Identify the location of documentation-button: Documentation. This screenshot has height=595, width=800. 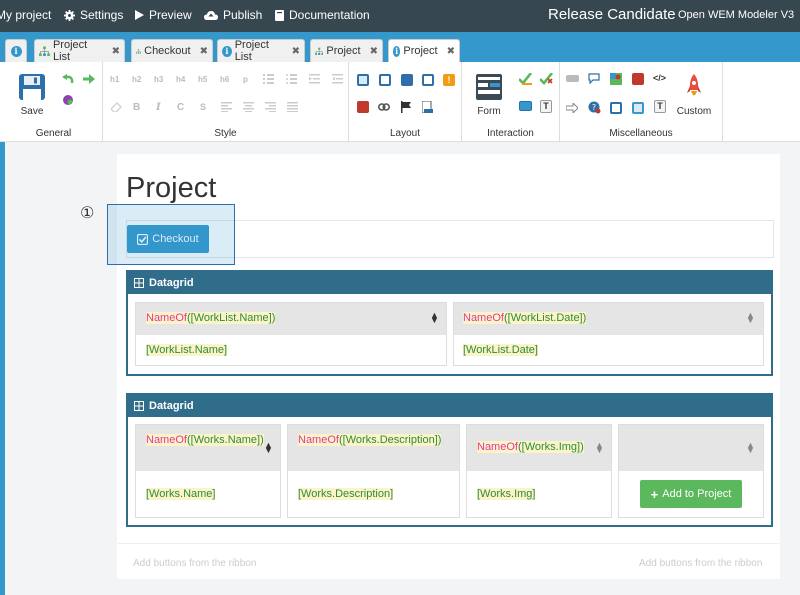
(322, 15).